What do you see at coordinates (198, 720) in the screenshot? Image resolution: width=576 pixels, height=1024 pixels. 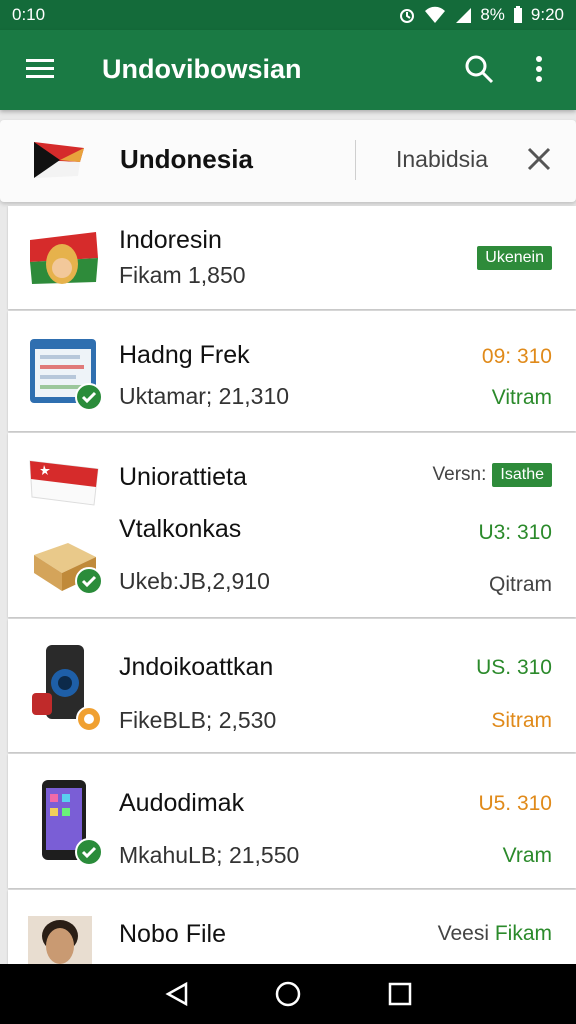 I see `item-subtitle: FikeBLB; 2,530` at bounding box center [198, 720].